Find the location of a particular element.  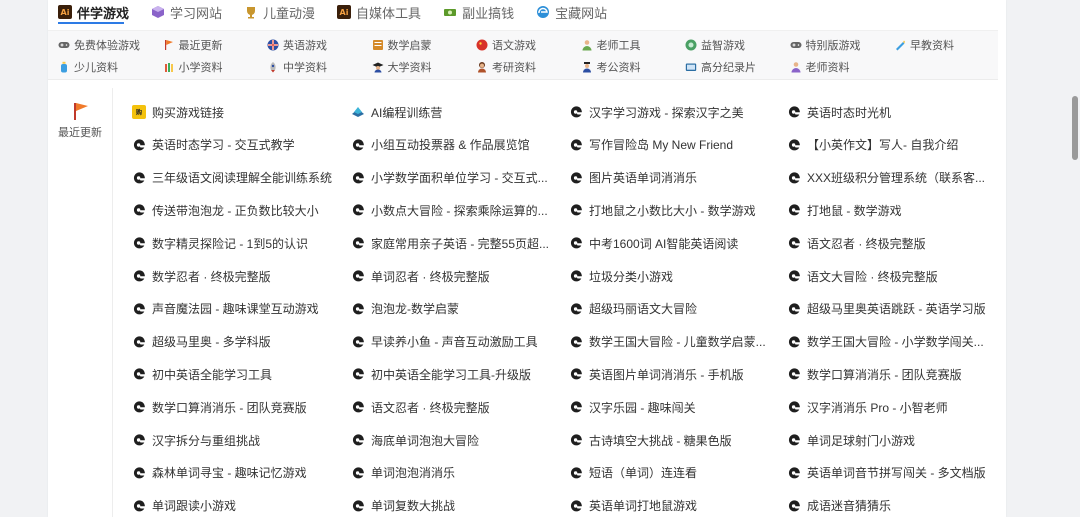

subcategory-link: 特别版游戏 is located at coordinates (842, 45).